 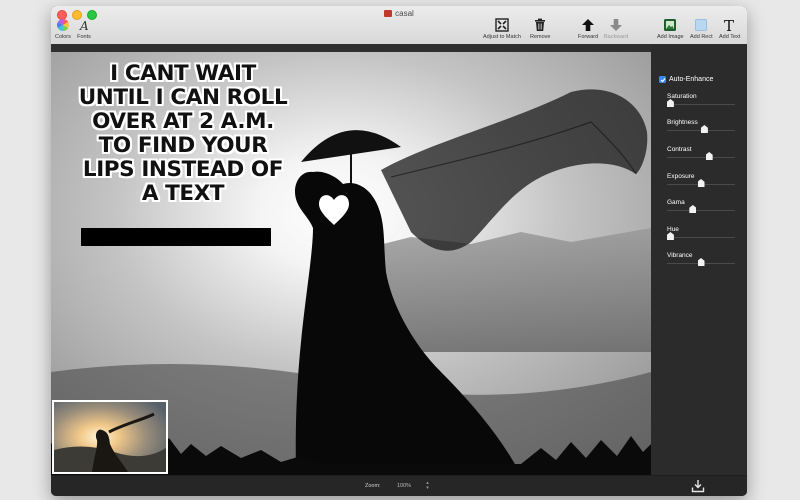 I want to click on canvas-top-strip, so click(x=351, y=48).